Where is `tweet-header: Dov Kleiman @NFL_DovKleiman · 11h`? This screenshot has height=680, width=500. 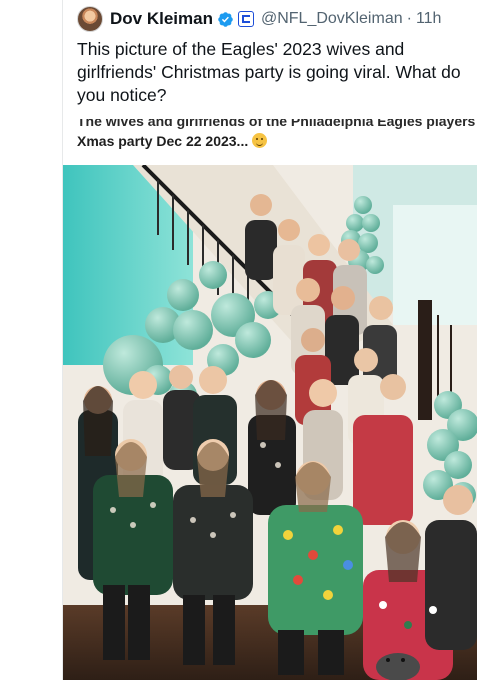
tweet-header: Dov Kleiman @NFL_DovKleiman · 11h is located at coordinates (259, 19).